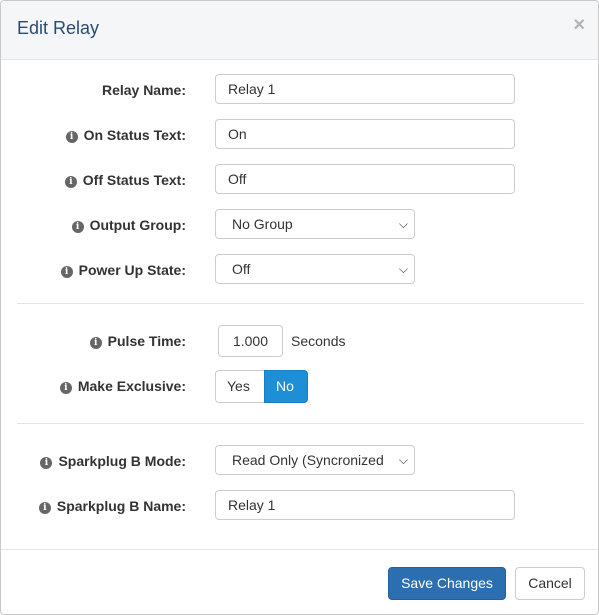 The image size is (599, 615). I want to click on off-status-label: i Off Status Text:, so click(125, 180).